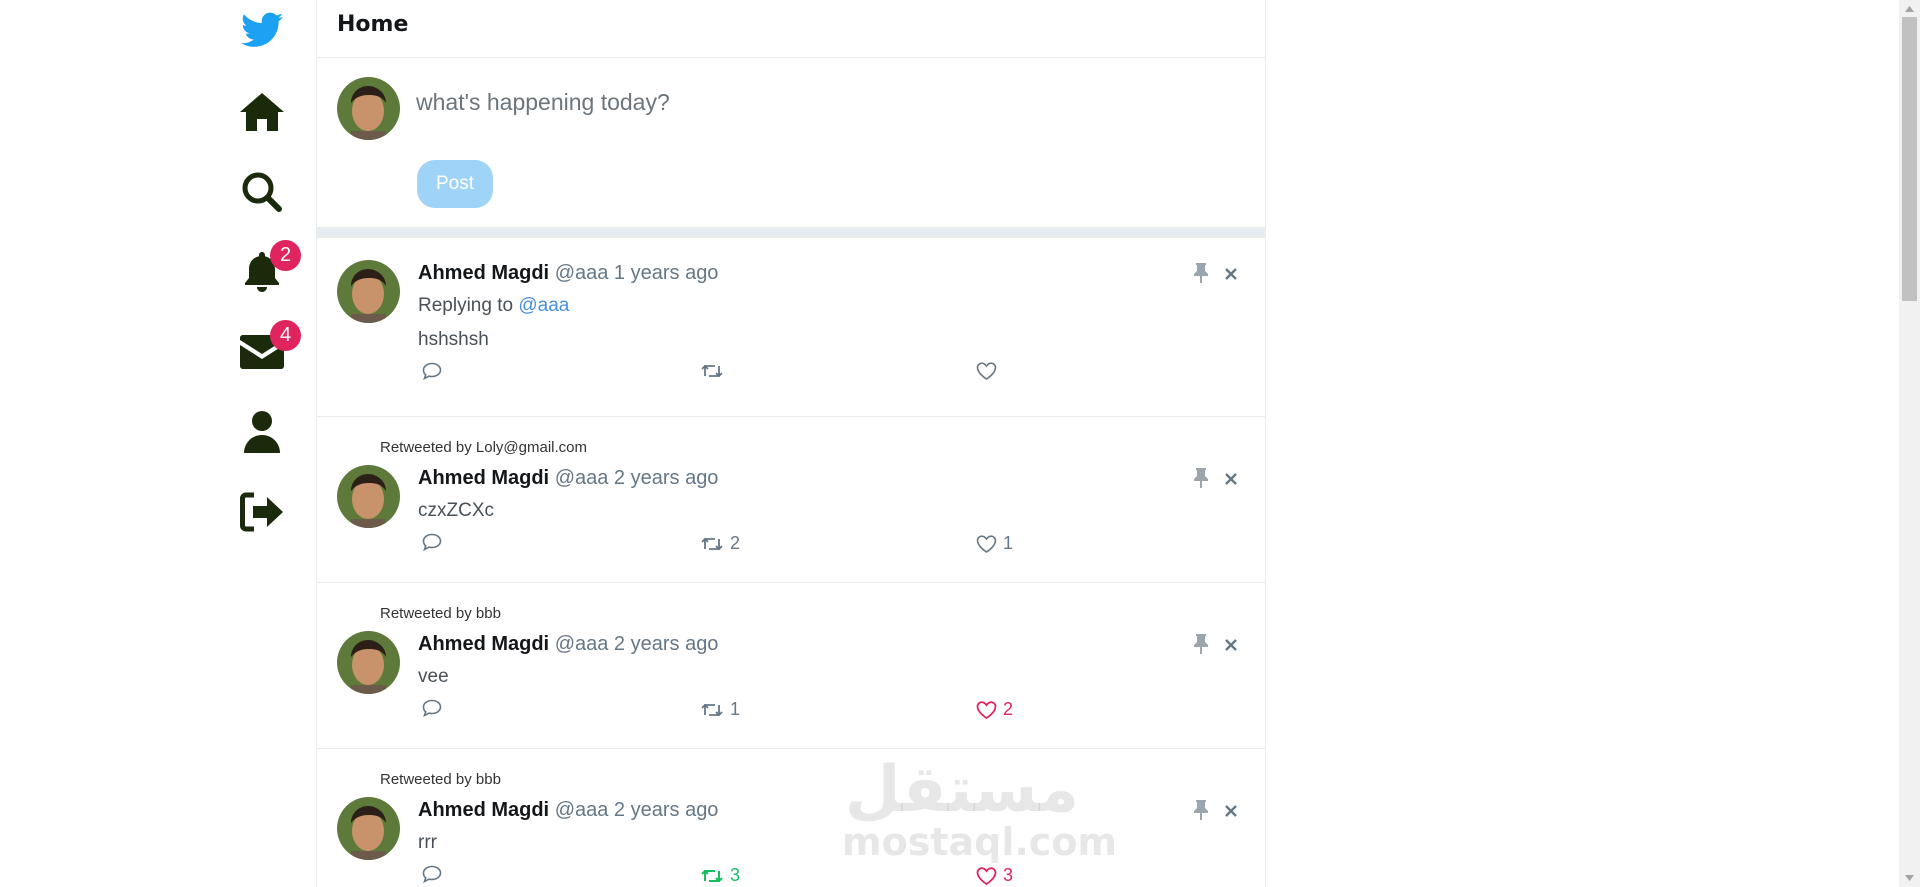 The height and width of the screenshot is (887, 1920). I want to click on nav-home, so click(262, 112).